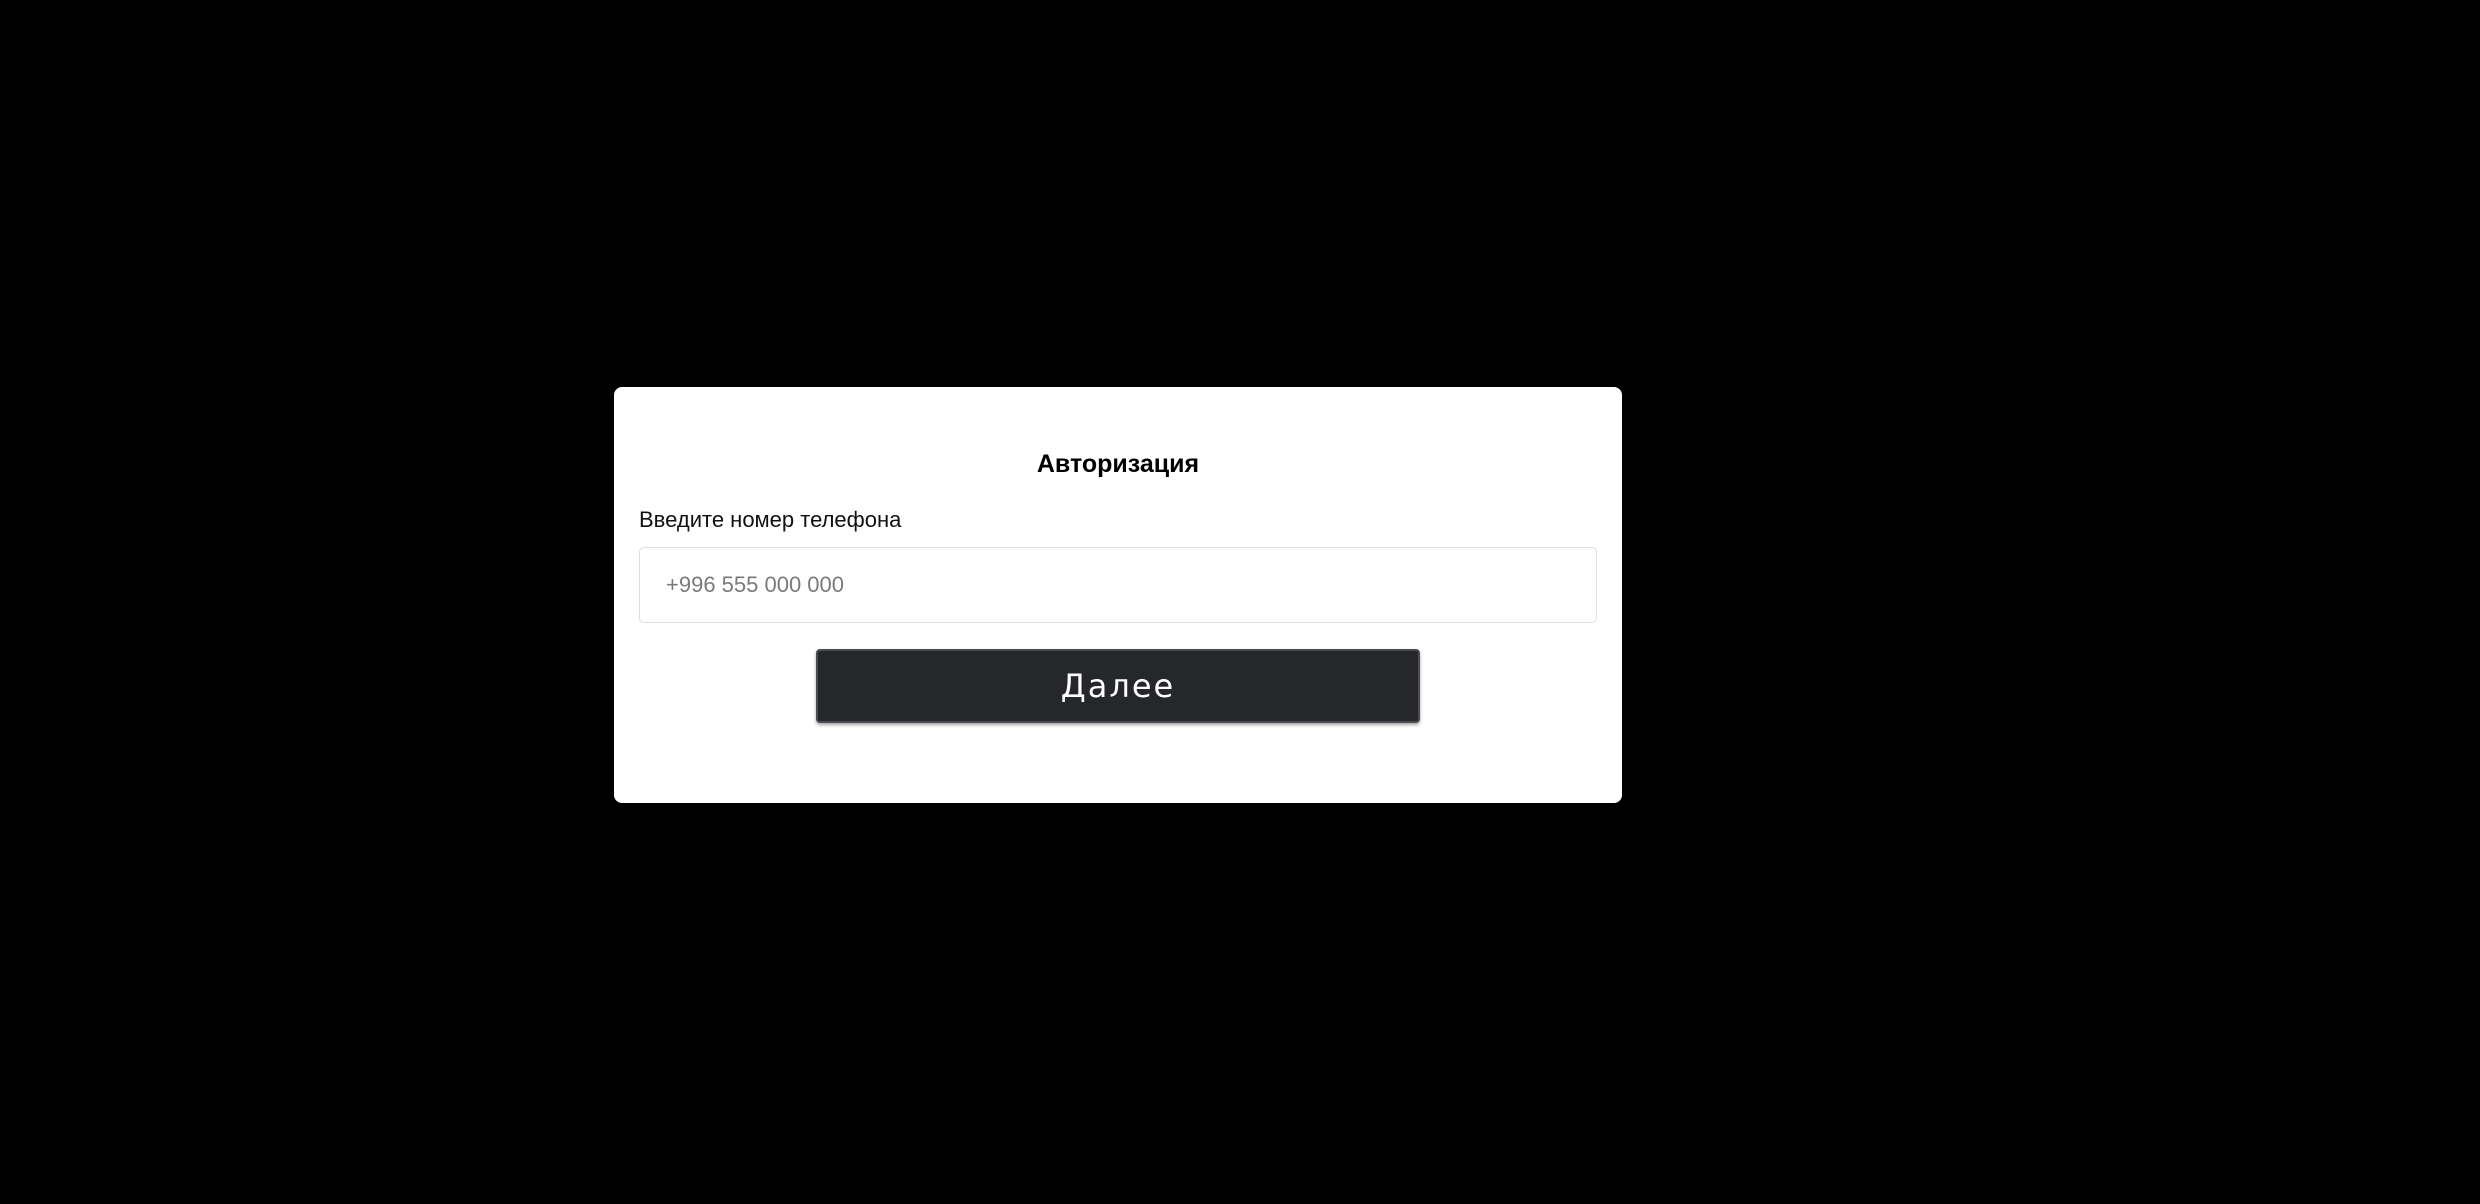 This screenshot has height=1204, width=2480. Describe the element at coordinates (1118, 464) in the screenshot. I see `modal-title: Авторизация` at that location.